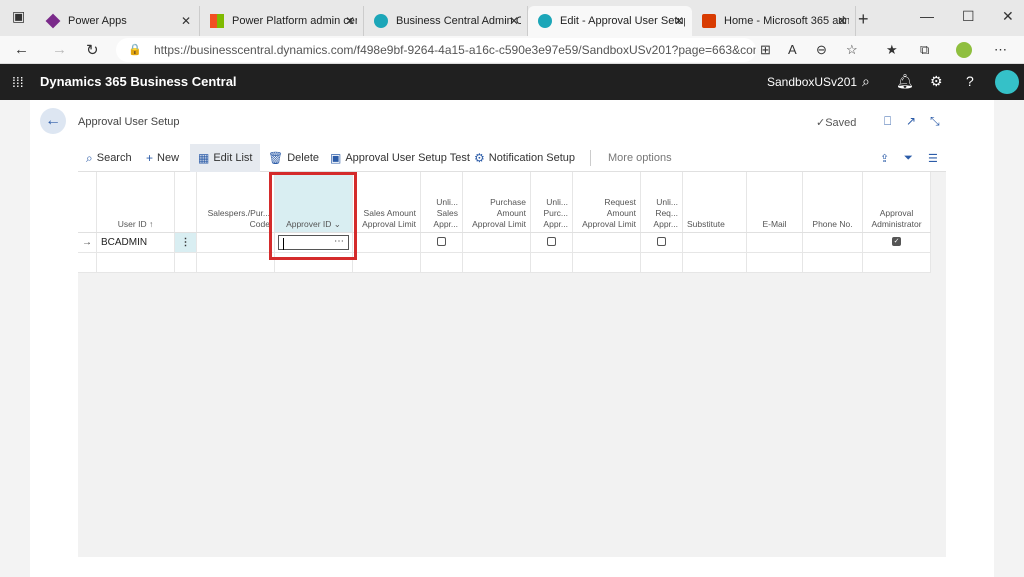  I want to click on filter-icon: ⏷, so click(908, 158).